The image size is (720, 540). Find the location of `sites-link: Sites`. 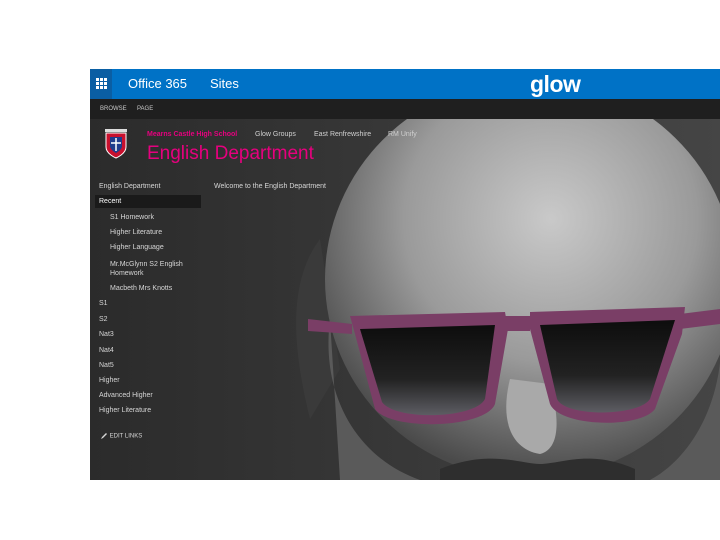

sites-link: Sites is located at coordinates (224, 83).